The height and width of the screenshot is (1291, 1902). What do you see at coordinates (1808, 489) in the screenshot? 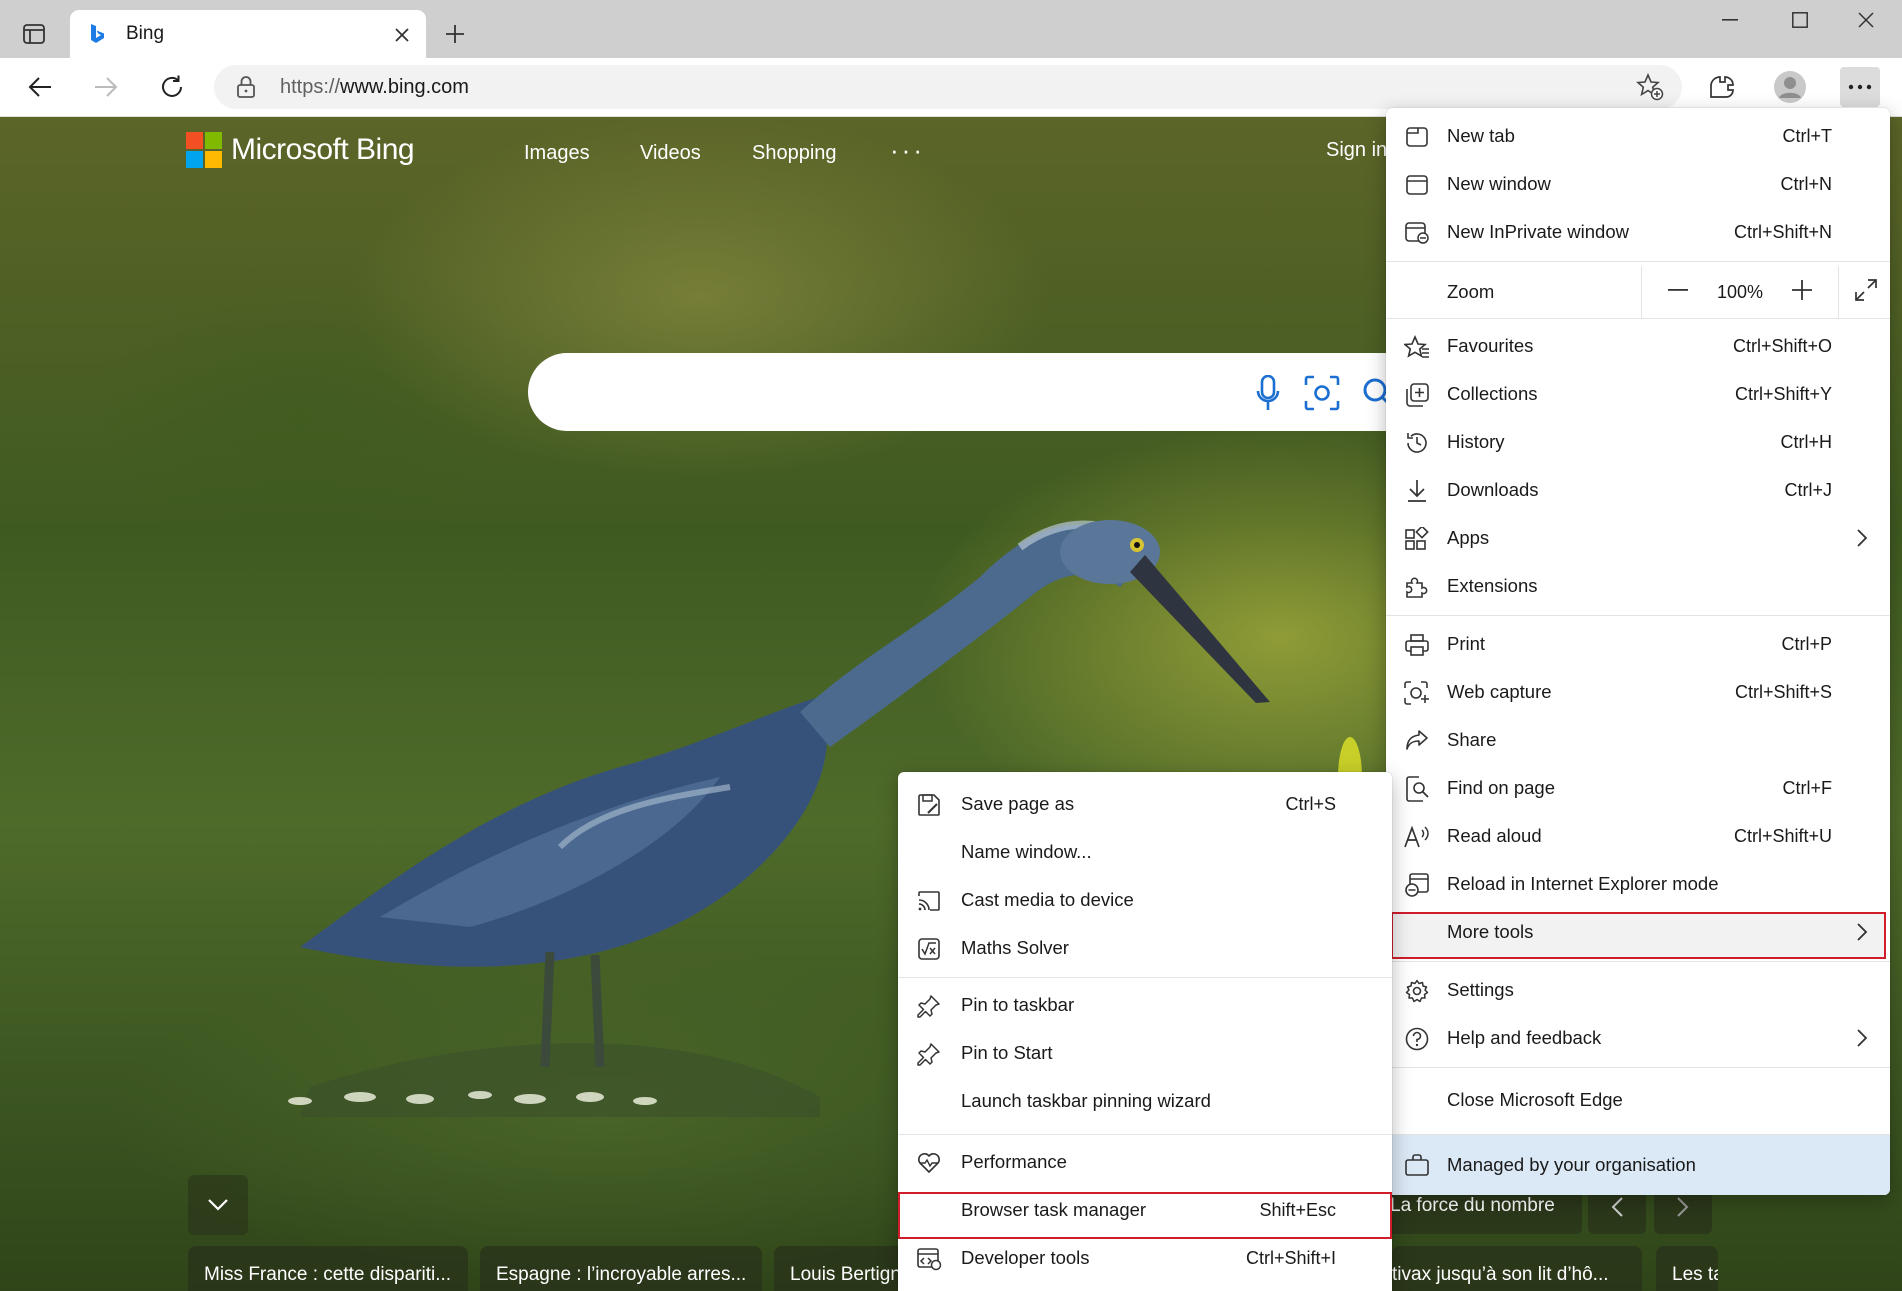
I see `menu-item-shortcut: Ctrl+J` at bounding box center [1808, 489].